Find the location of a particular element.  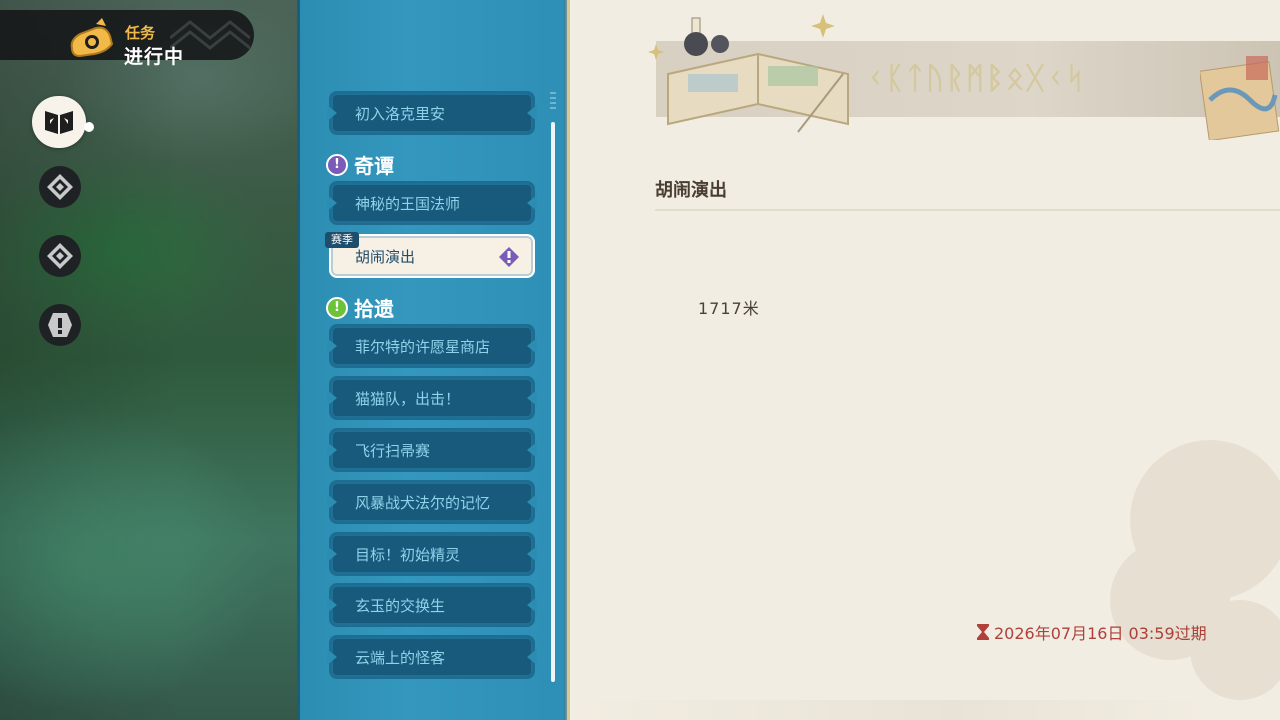

scroll-grip is located at coordinates (553, 102).